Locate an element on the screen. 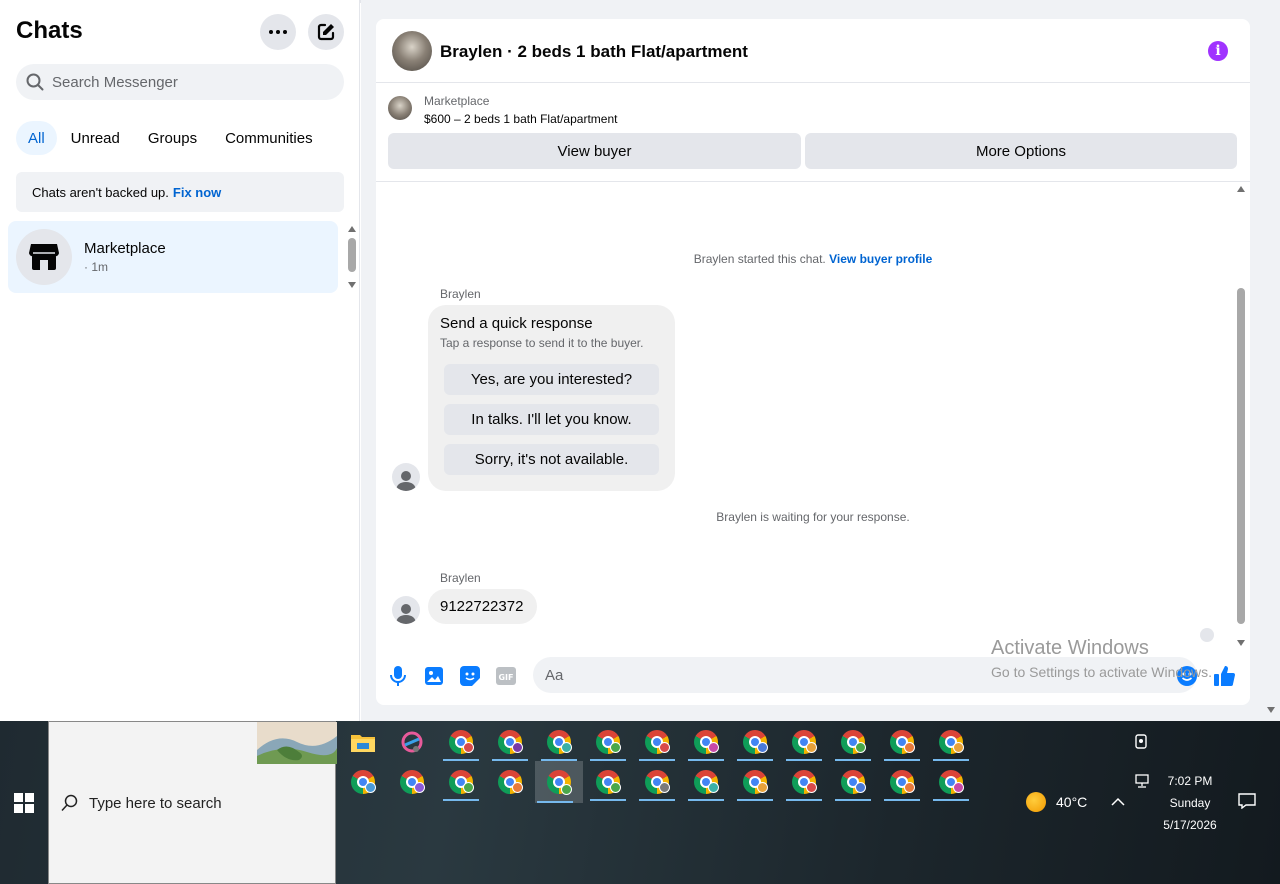 The image size is (1280, 884). watermark-subtitle: Go to Settings to activate Windows. is located at coordinates (1101, 672).